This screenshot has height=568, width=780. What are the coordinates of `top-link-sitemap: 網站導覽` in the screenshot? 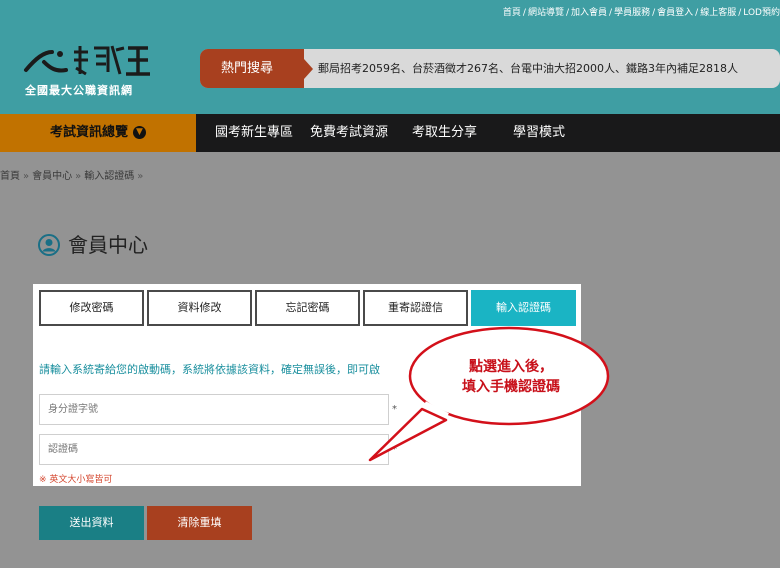 It's located at (546, 13).